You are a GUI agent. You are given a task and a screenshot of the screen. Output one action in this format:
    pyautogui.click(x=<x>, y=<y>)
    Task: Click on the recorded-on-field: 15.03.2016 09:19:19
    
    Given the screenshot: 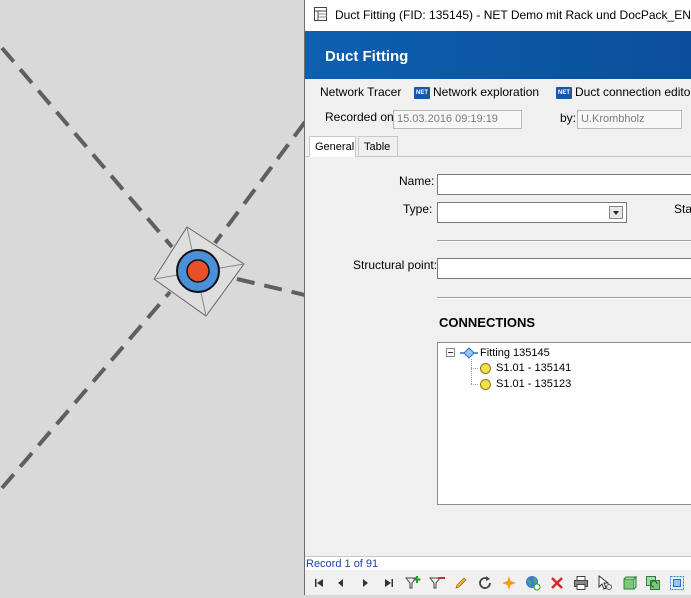 What is the action you would take?
    pyautogui.click(x=457, y=119)
    